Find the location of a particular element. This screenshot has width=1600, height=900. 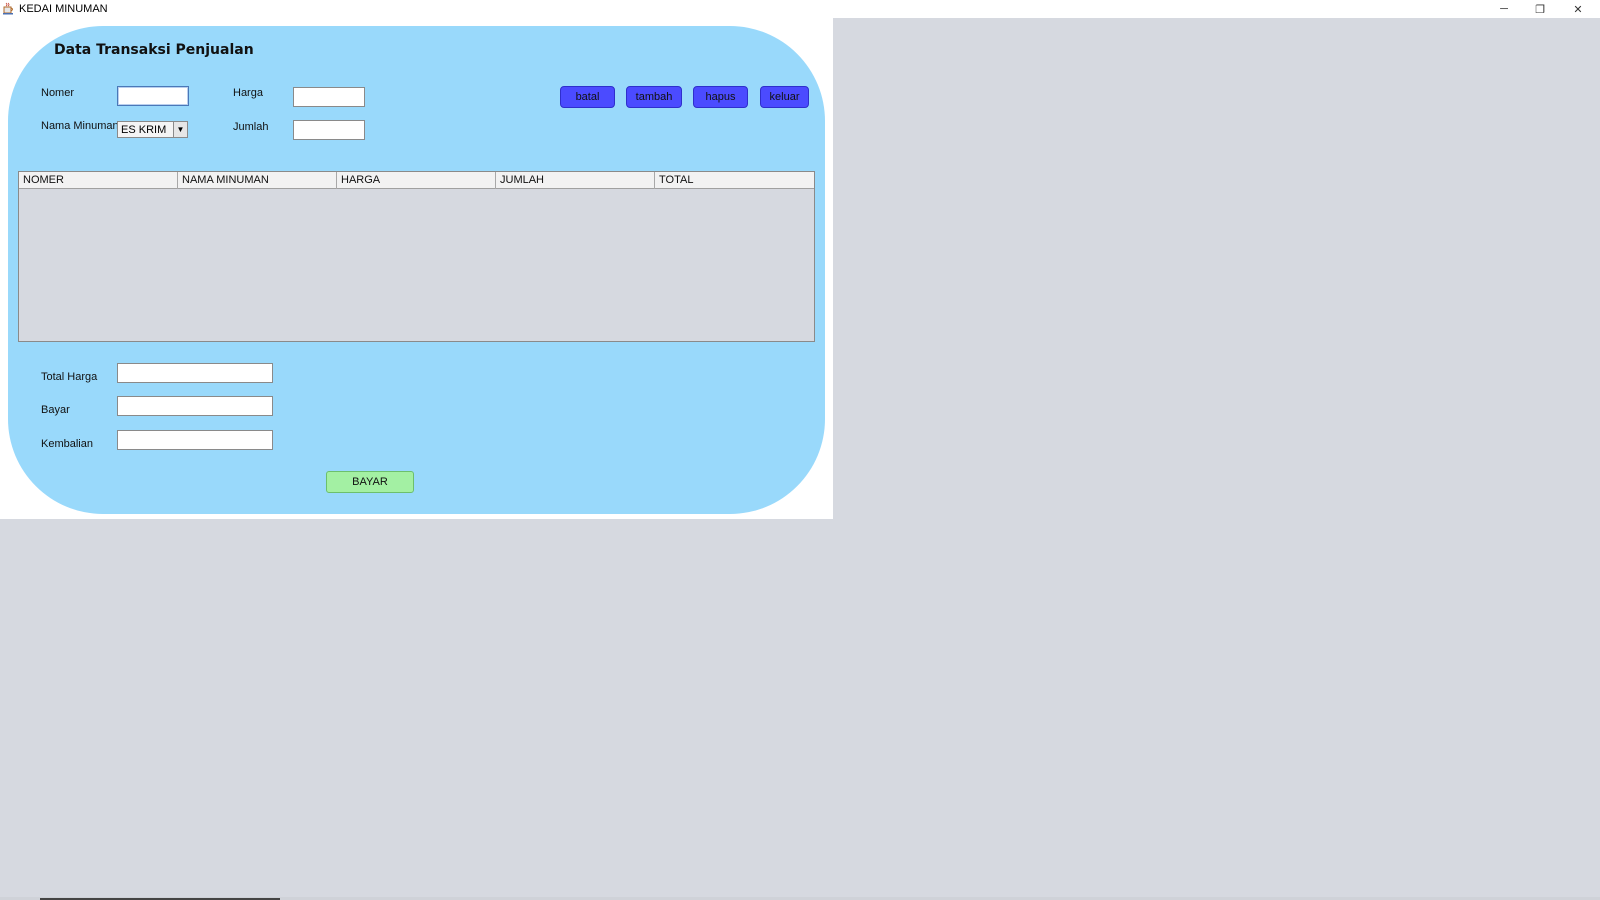

nama-minuman-label: Nama Minuman is located at coordinates (80, 126).